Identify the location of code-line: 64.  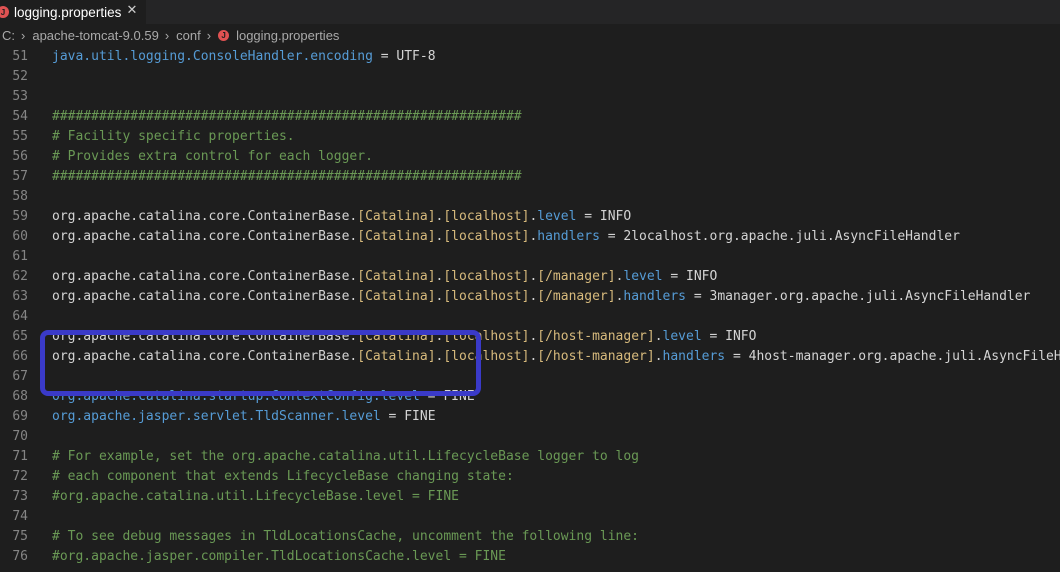
(530, 317).